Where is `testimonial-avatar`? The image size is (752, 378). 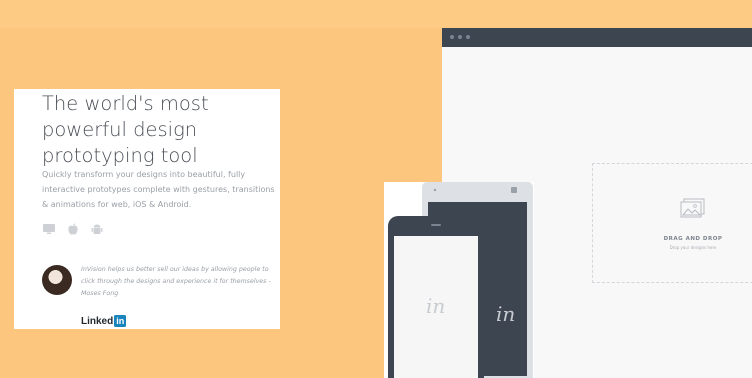
testimonial-avatar is located at coordinates (57, 280).